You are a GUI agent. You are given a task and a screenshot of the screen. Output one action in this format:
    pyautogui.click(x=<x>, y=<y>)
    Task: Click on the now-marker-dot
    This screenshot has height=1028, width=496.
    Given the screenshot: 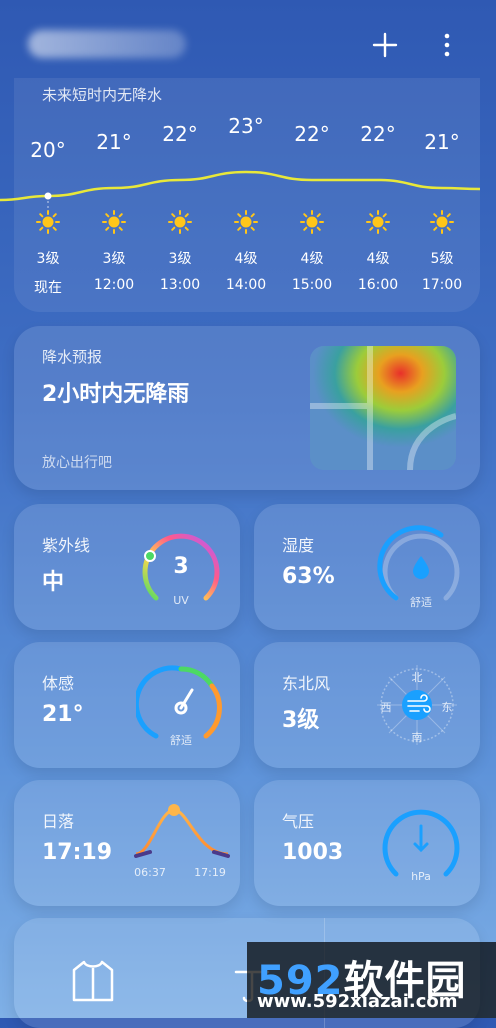 What is the action you would take?
    pyautogui.click(x=48, y=196)
    